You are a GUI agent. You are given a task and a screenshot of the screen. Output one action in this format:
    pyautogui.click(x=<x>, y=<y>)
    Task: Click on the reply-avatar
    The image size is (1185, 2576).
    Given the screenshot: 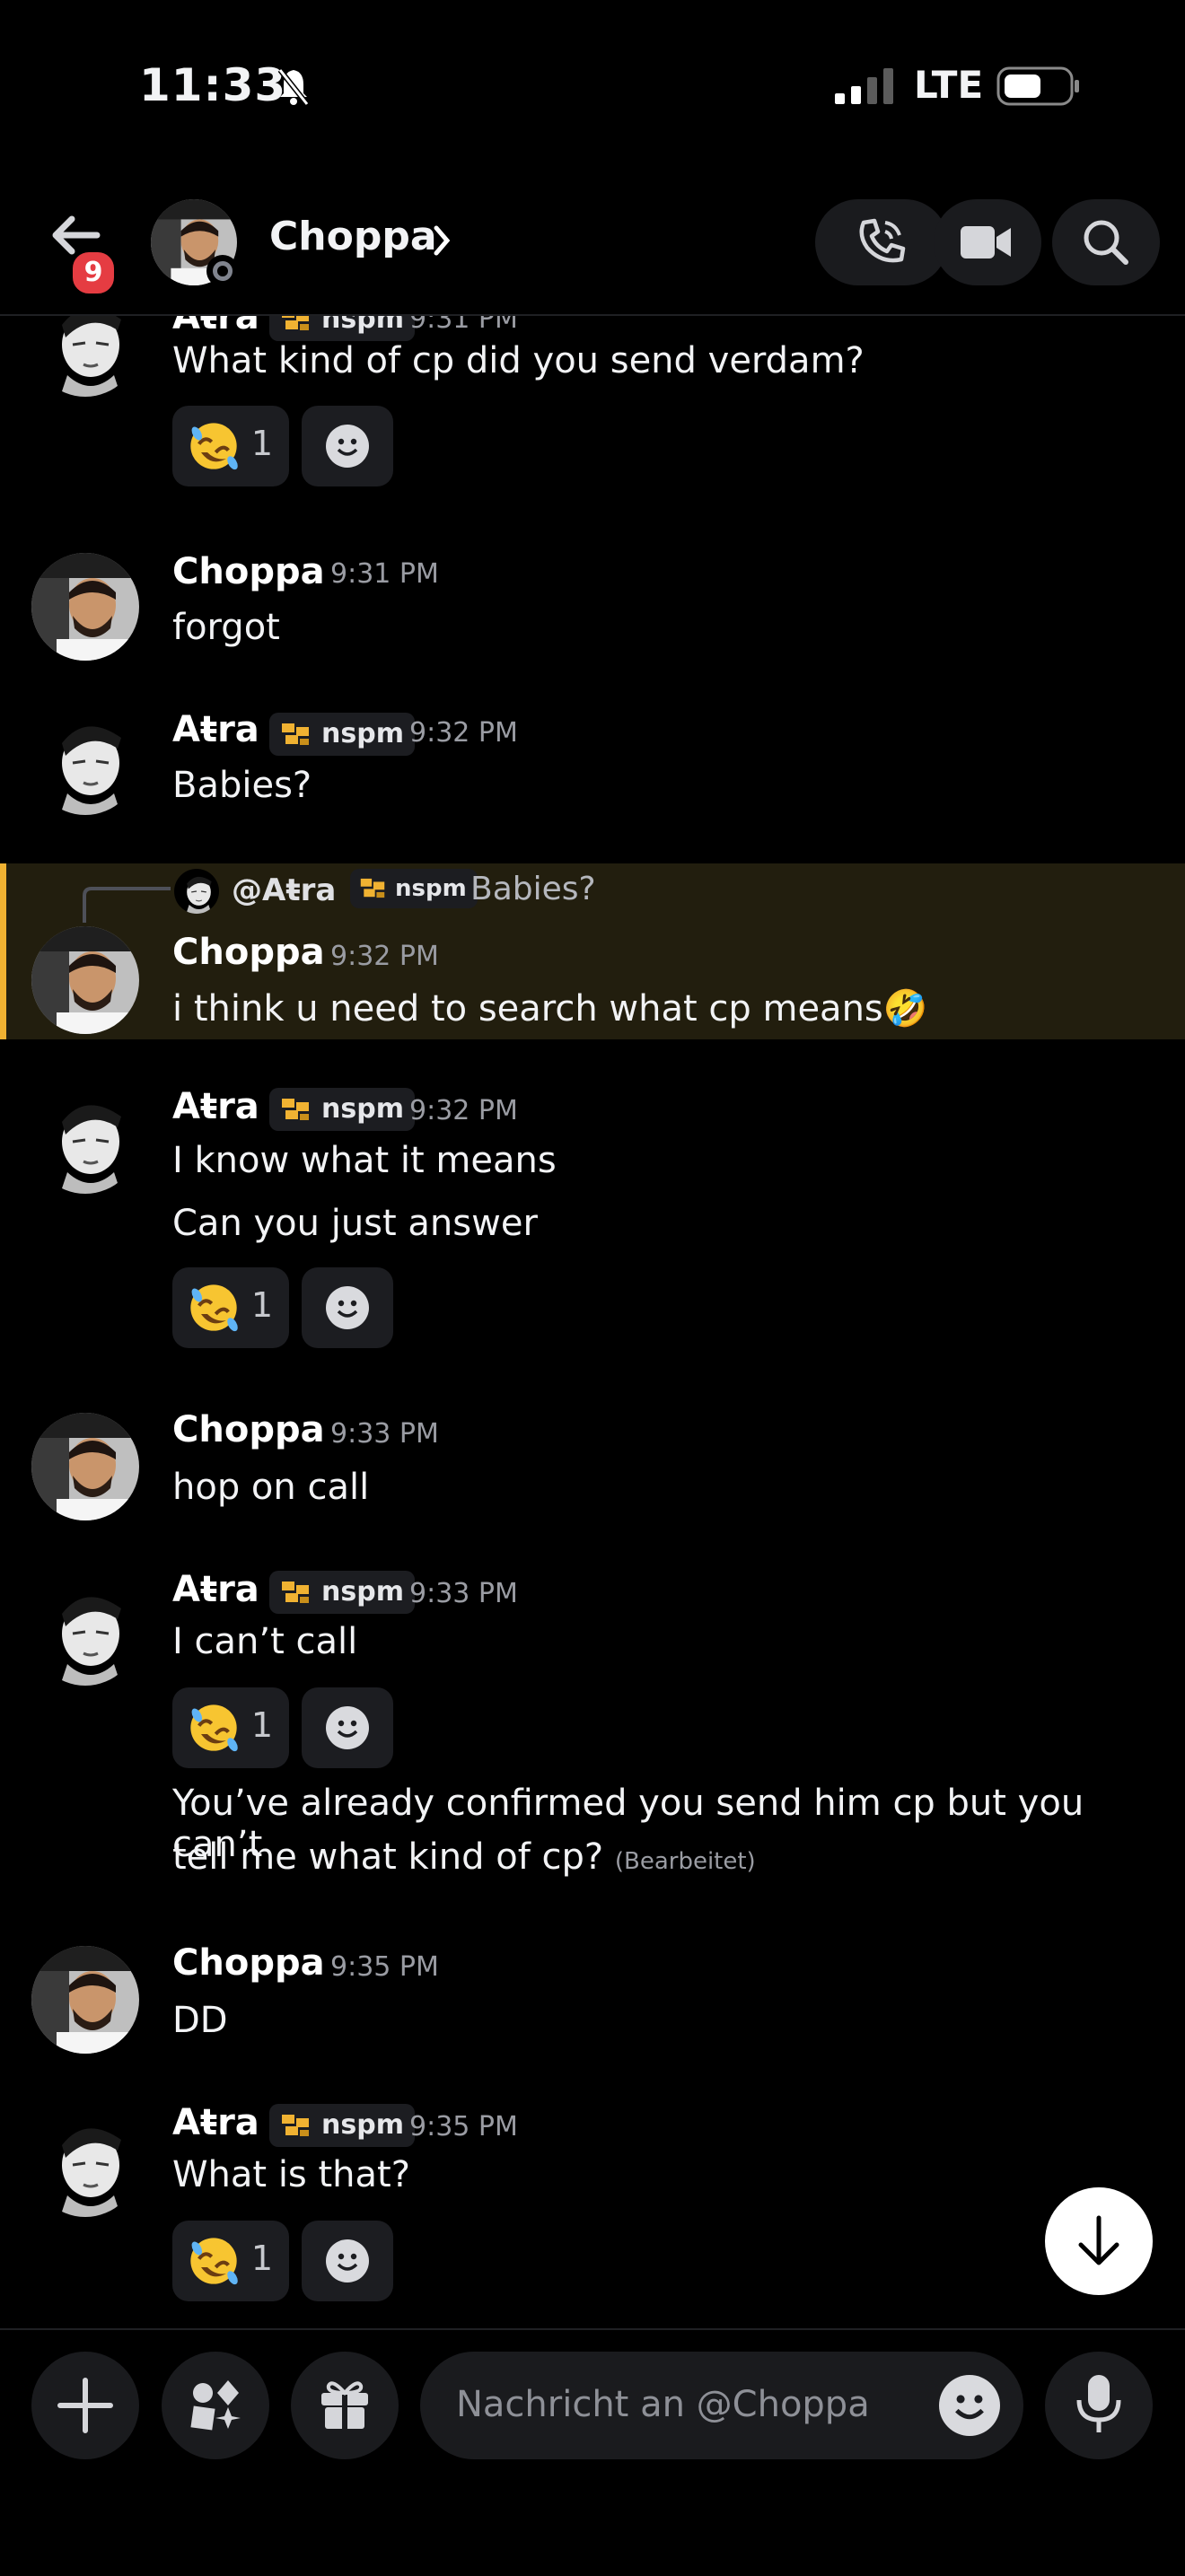 What is the action you would take?
    pyautogui.click(x=196, y=891)
    